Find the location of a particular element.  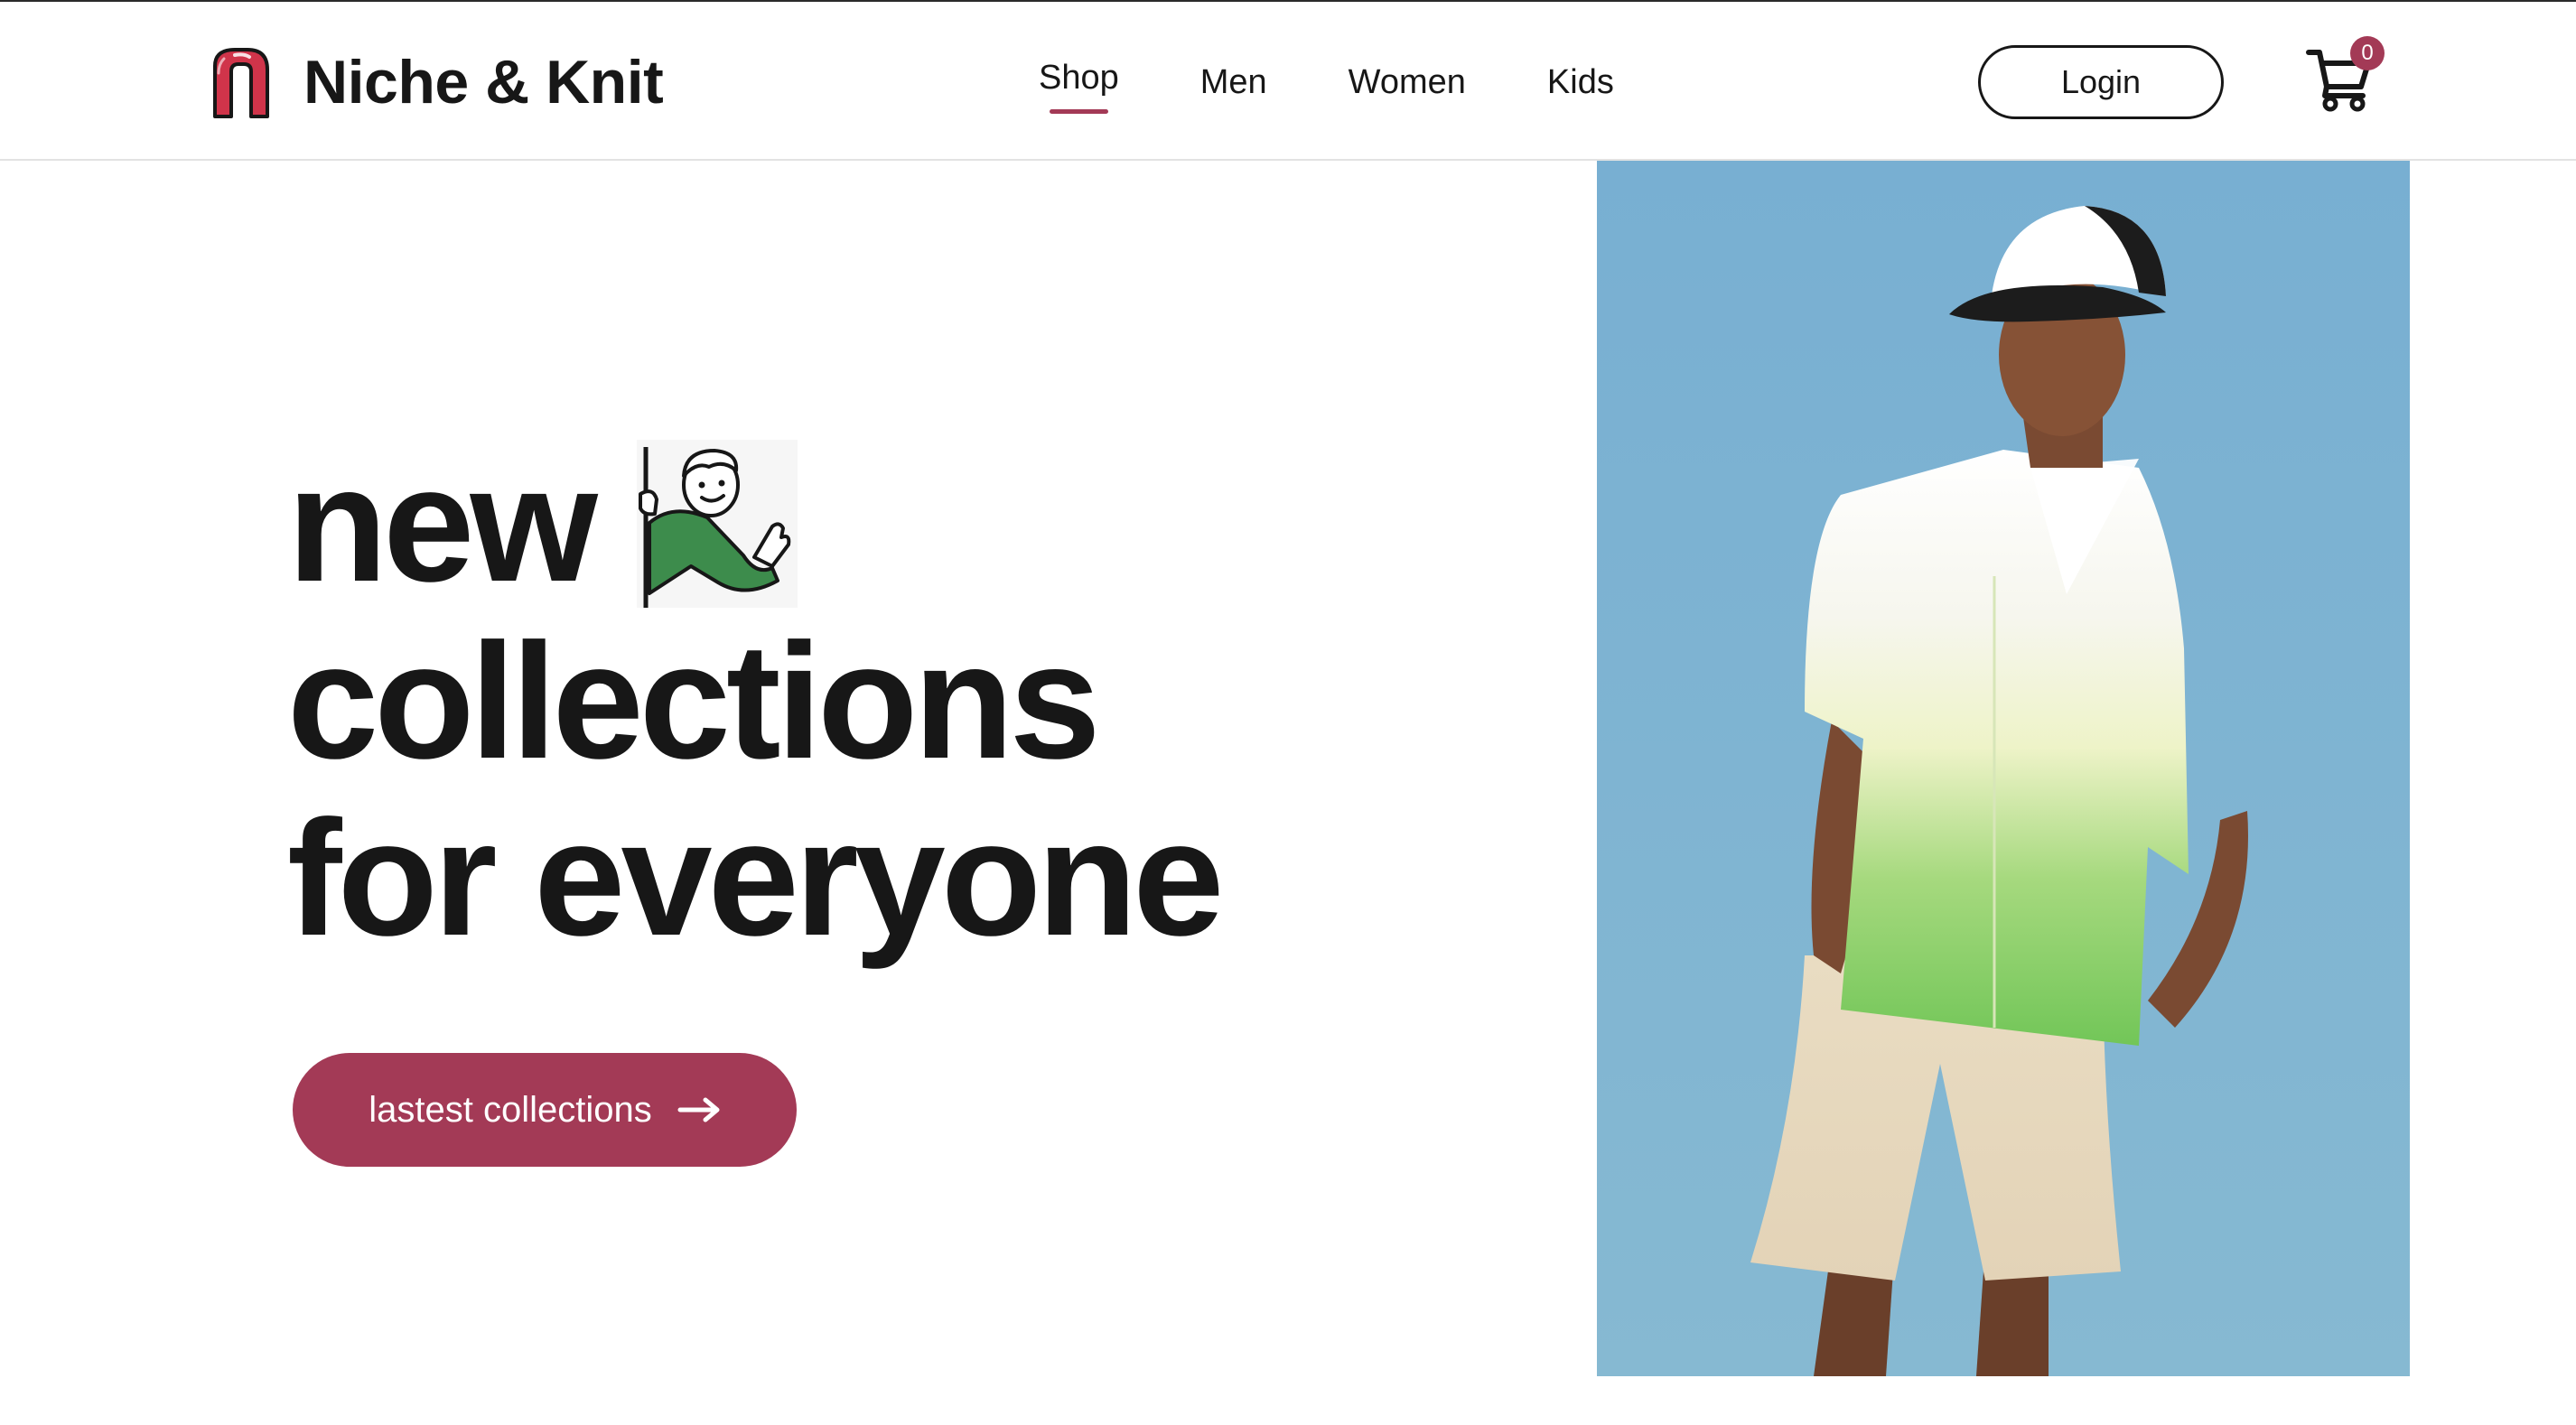

site-header: Niche & Knit Shop Men Women Kids Login 0 is located at coordinates (1288, 81).